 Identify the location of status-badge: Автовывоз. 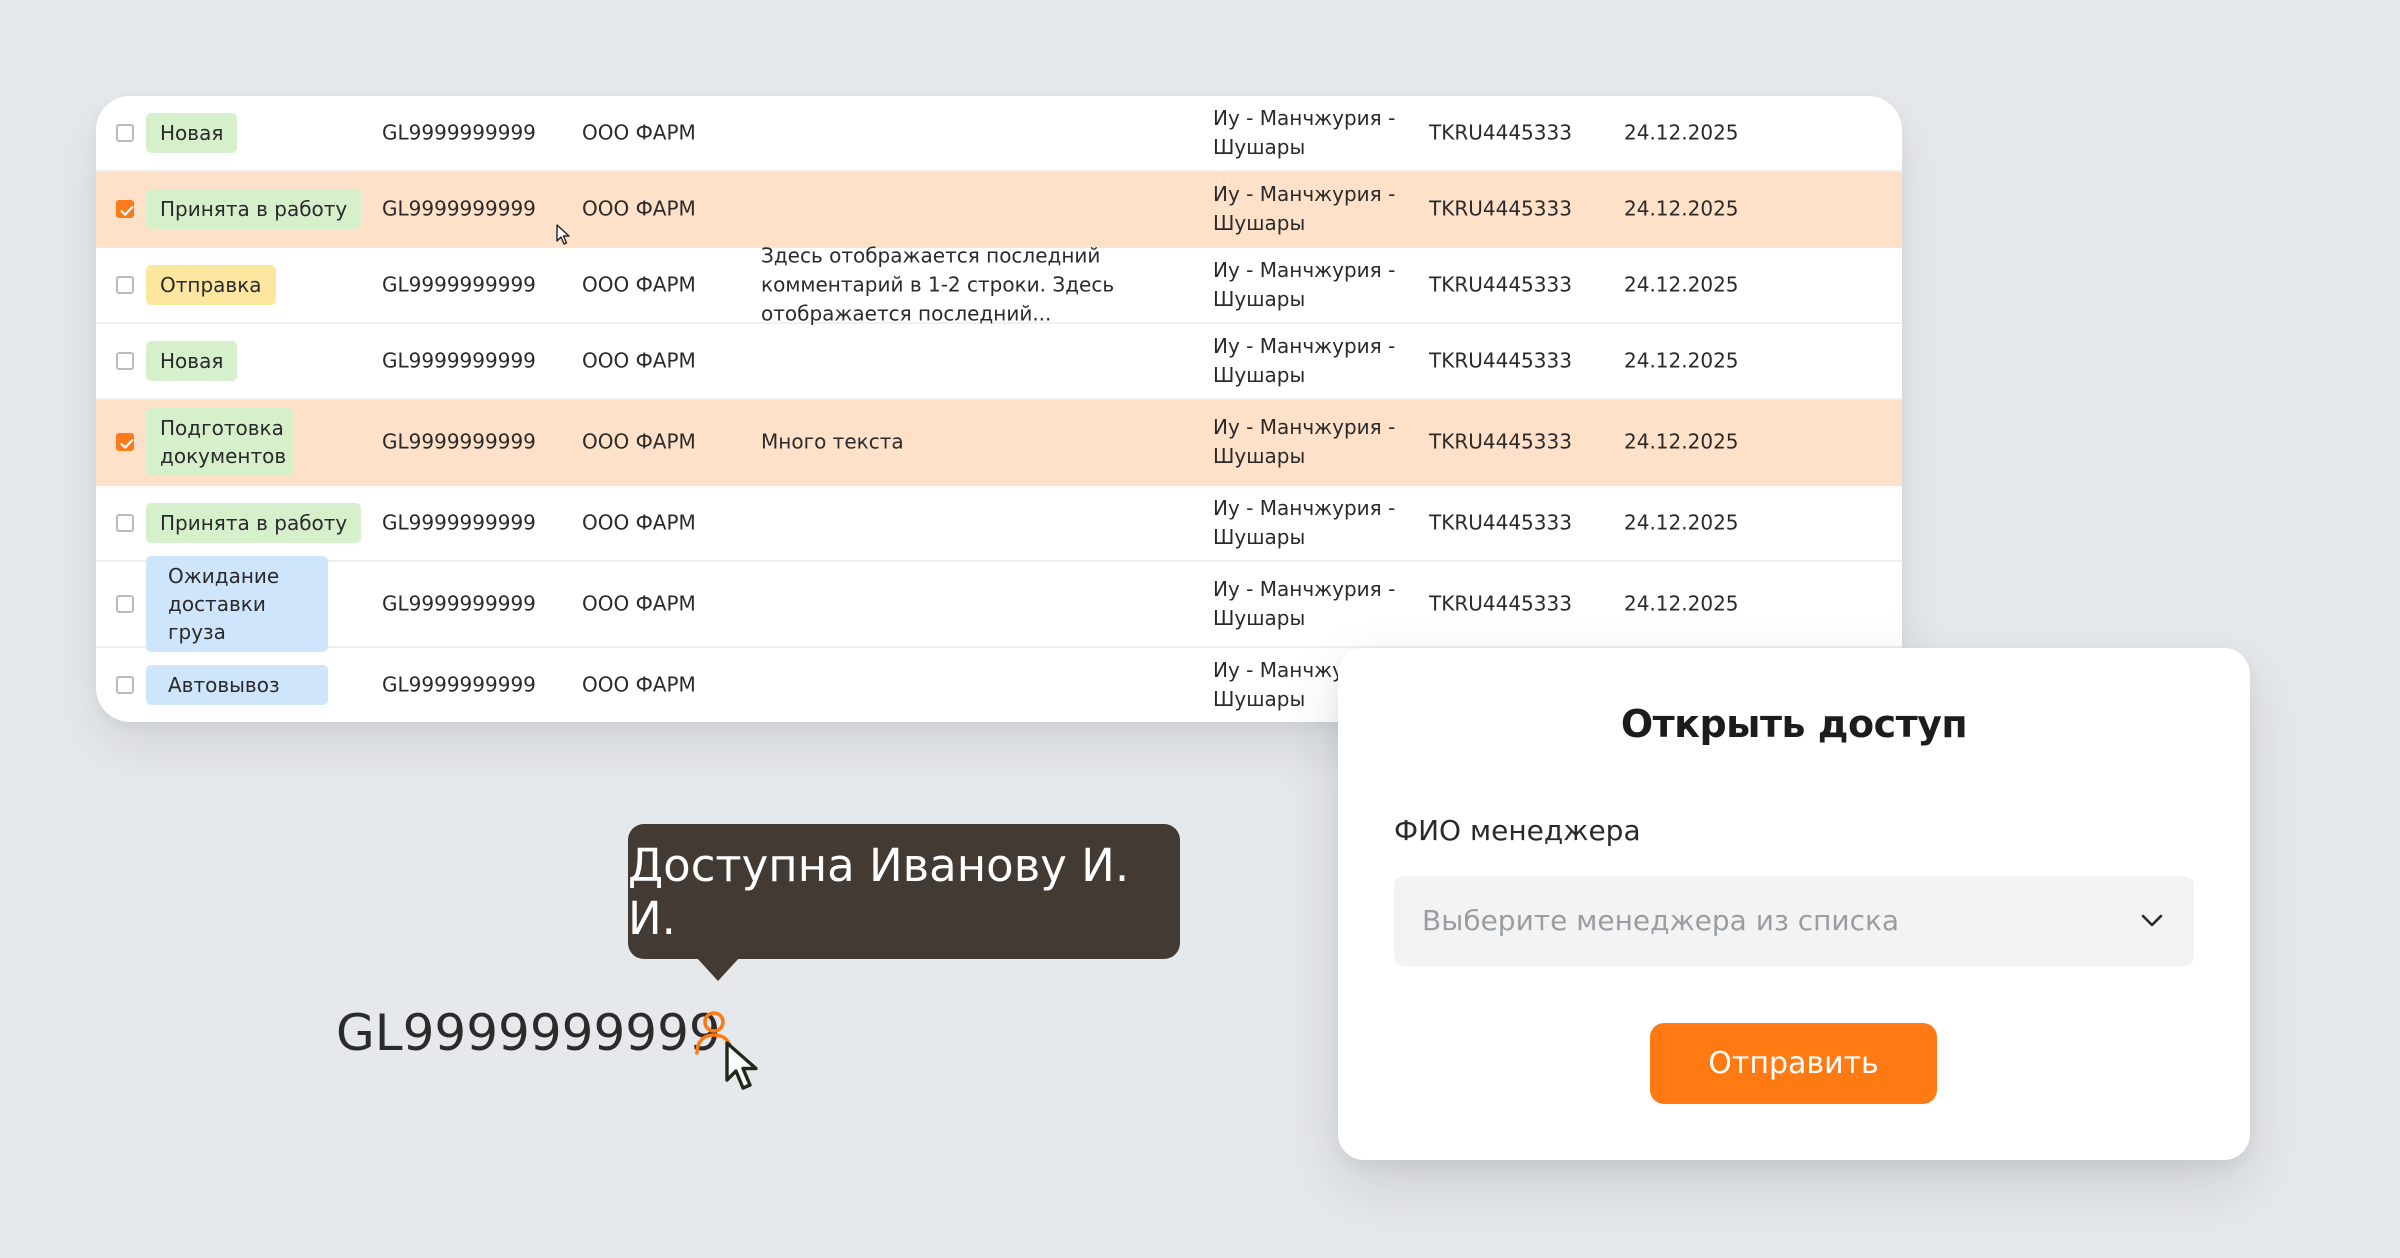
(237, 685).